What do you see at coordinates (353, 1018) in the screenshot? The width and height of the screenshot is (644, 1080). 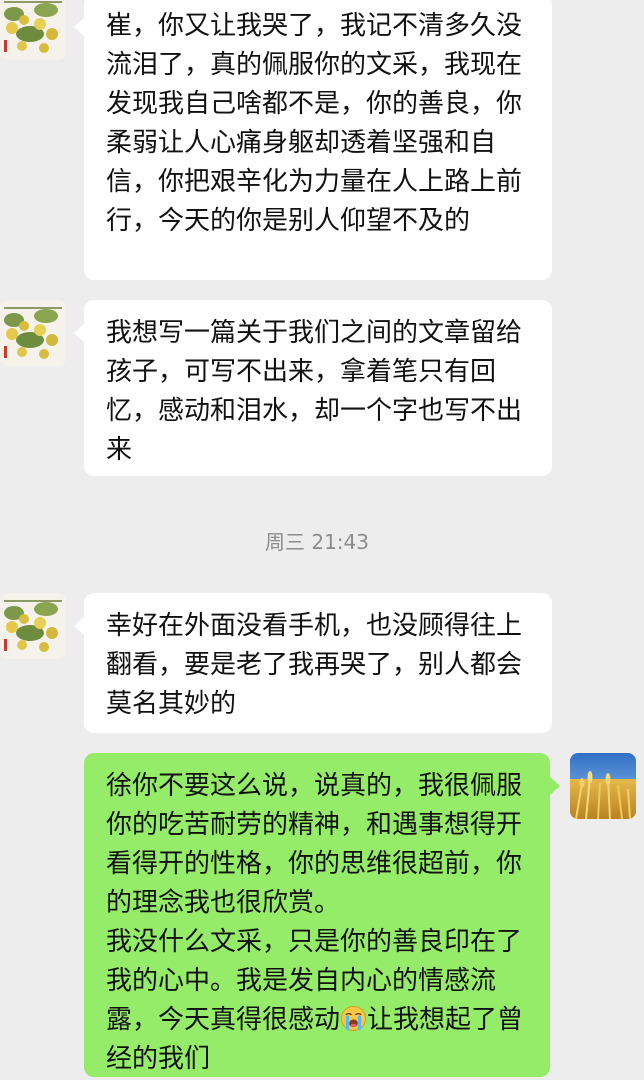 I see `loudly-crying-face-icon` at bounding box center [353, 1018].